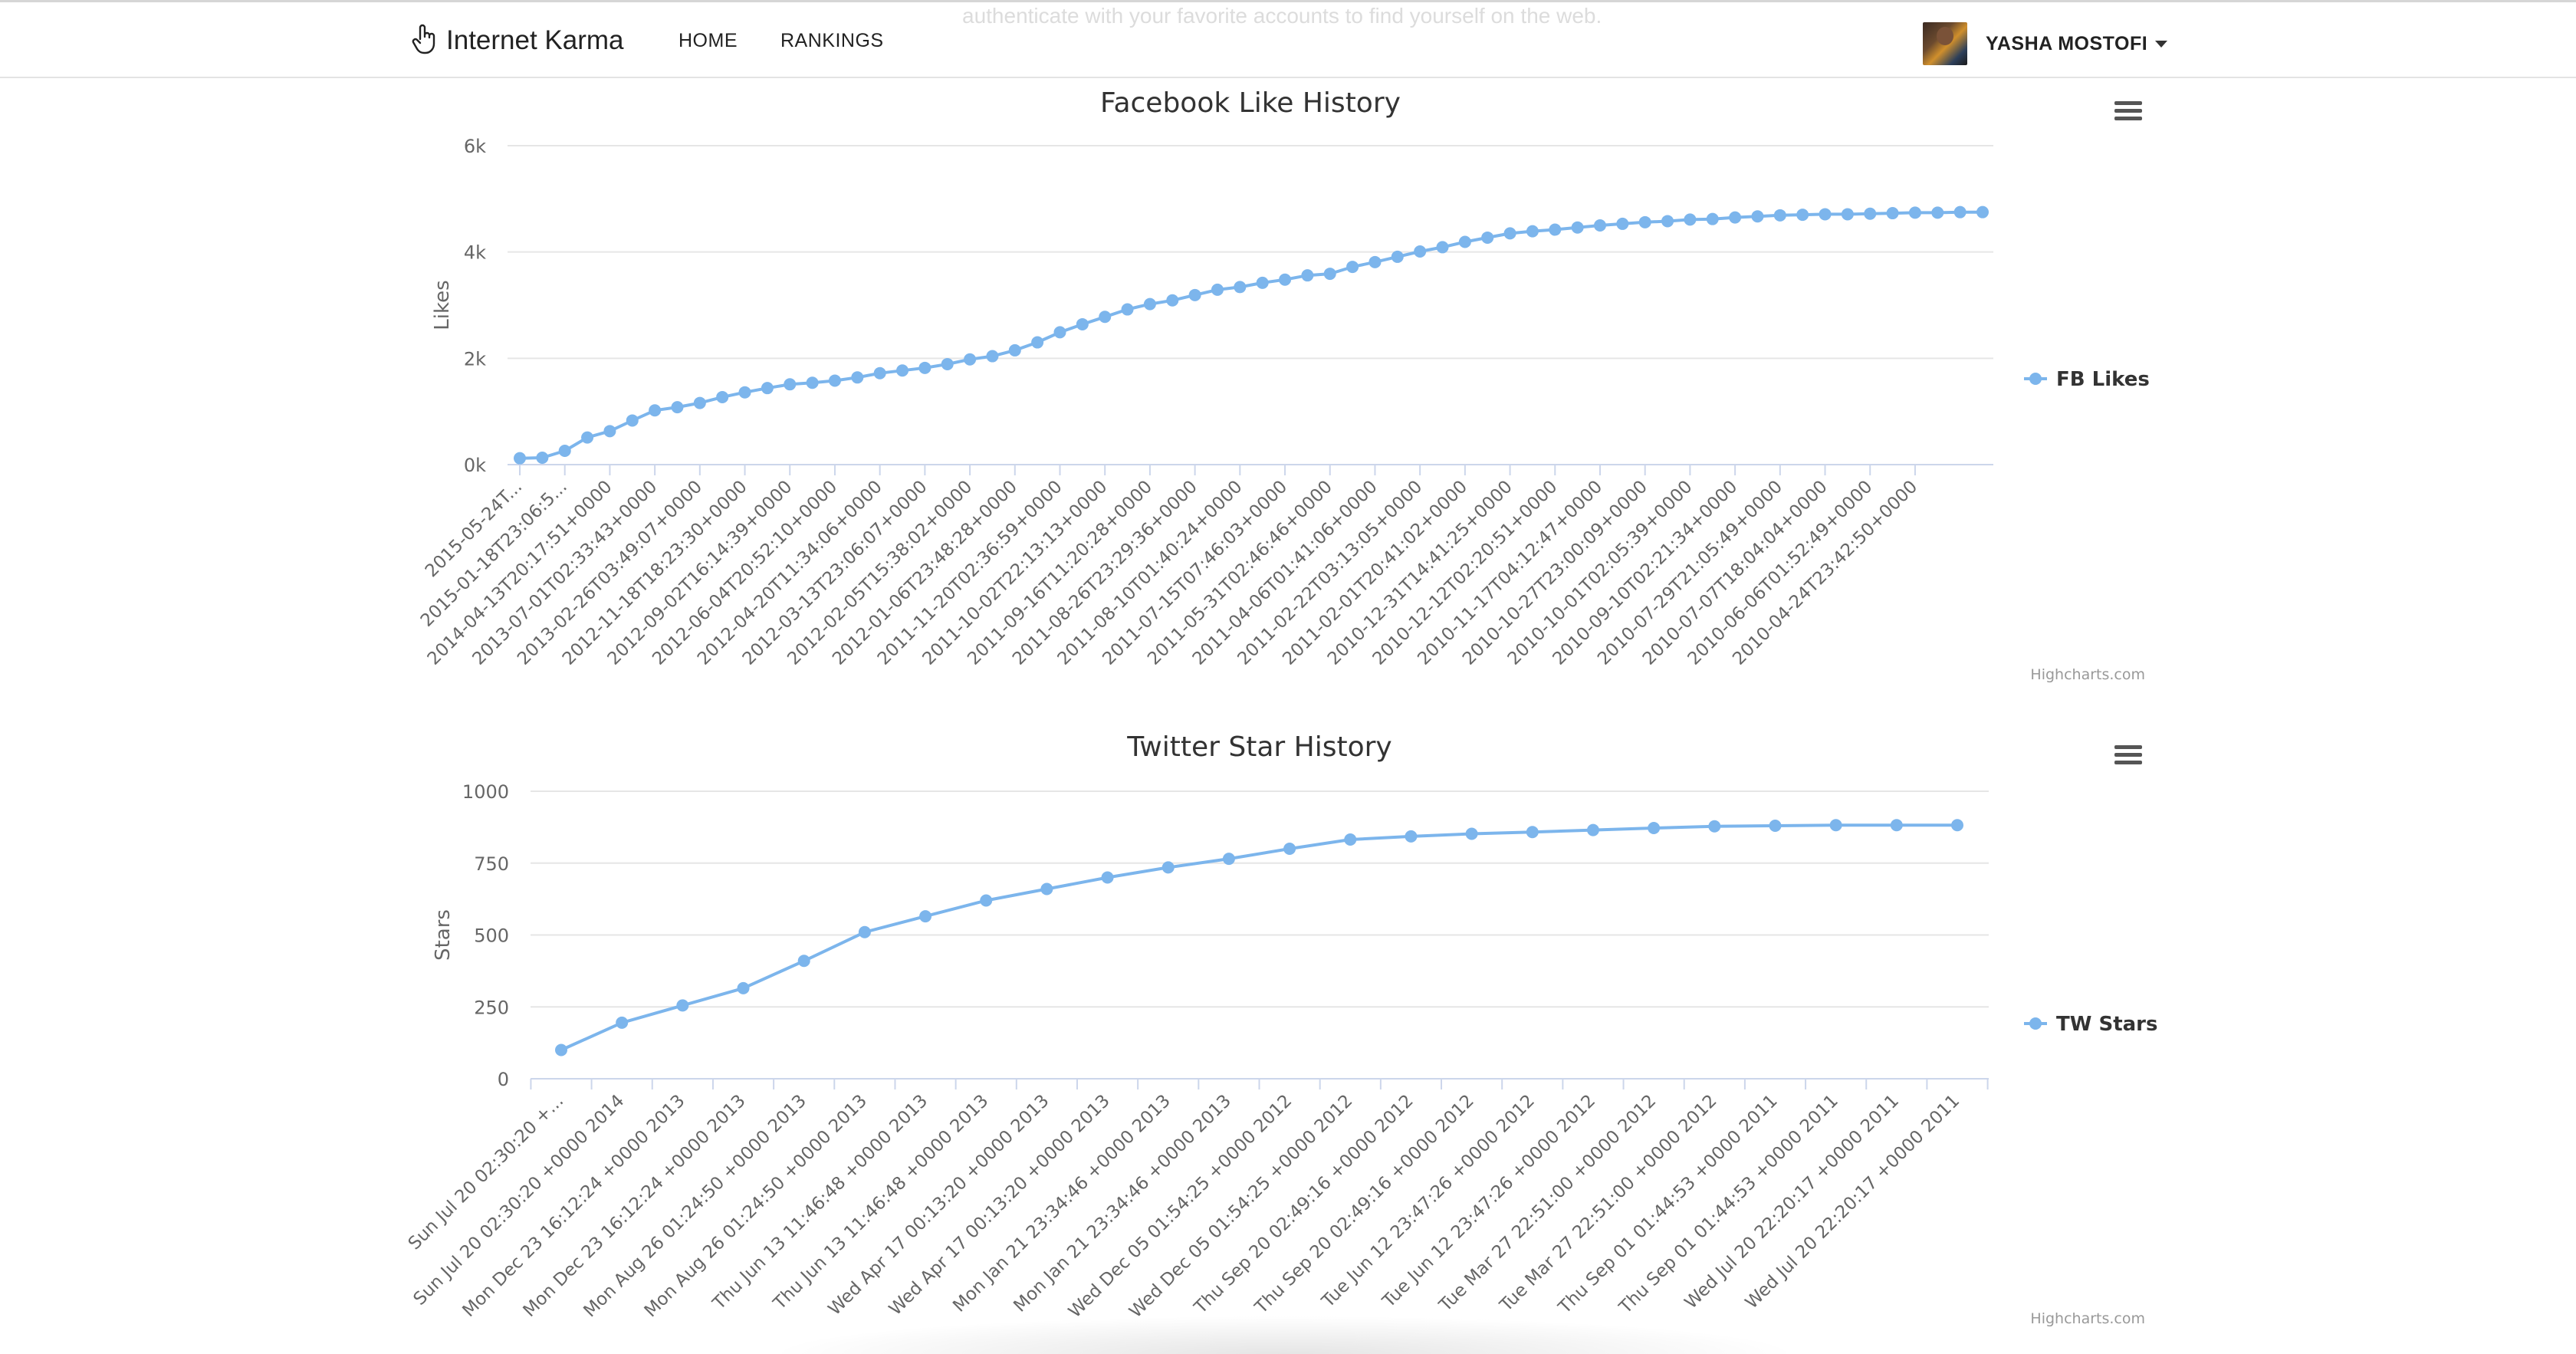  Describe the element at coordinates (2090, 1024) in the screenshot. I see `legend-item: TW Stars` at that location.